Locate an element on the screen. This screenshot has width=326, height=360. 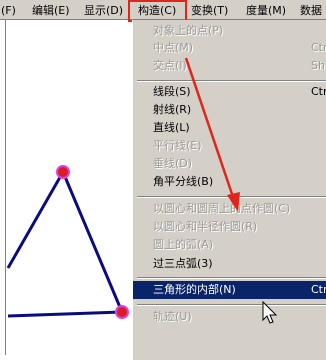
construct-menu-highlight-box is located at coordinates (157, 11).